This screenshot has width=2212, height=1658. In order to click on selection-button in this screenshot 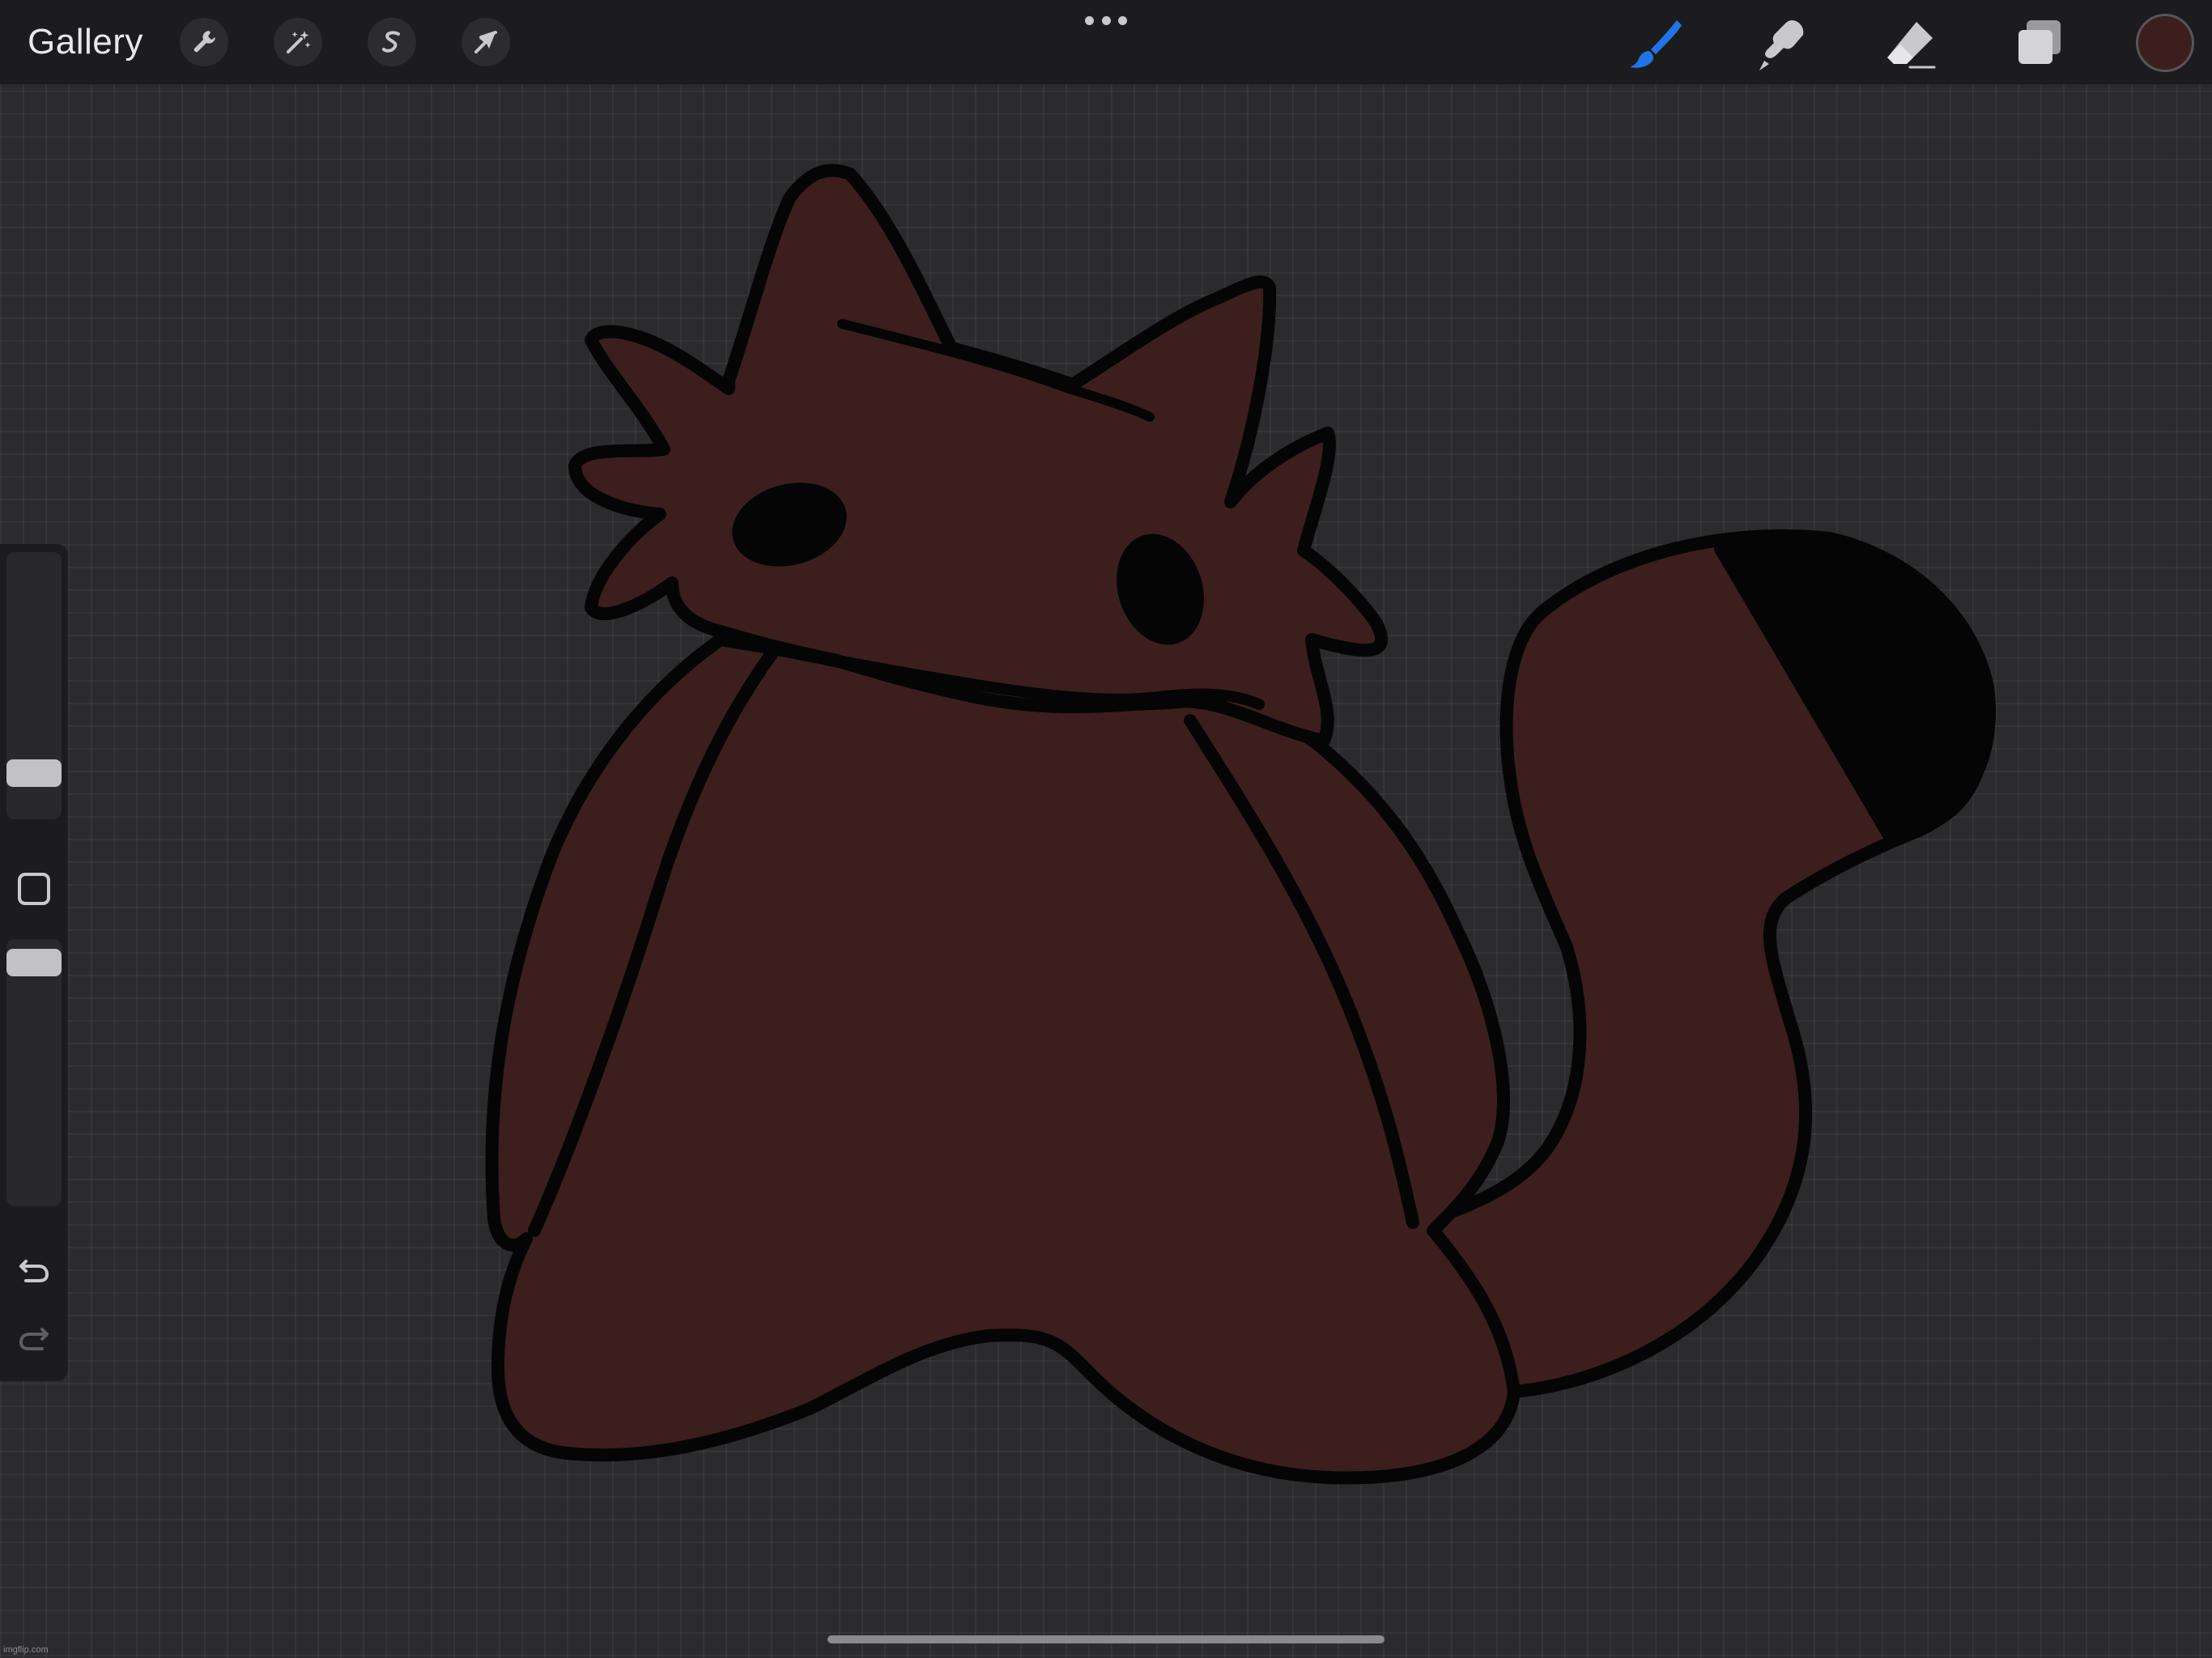, I will do `click(392, 42)`.